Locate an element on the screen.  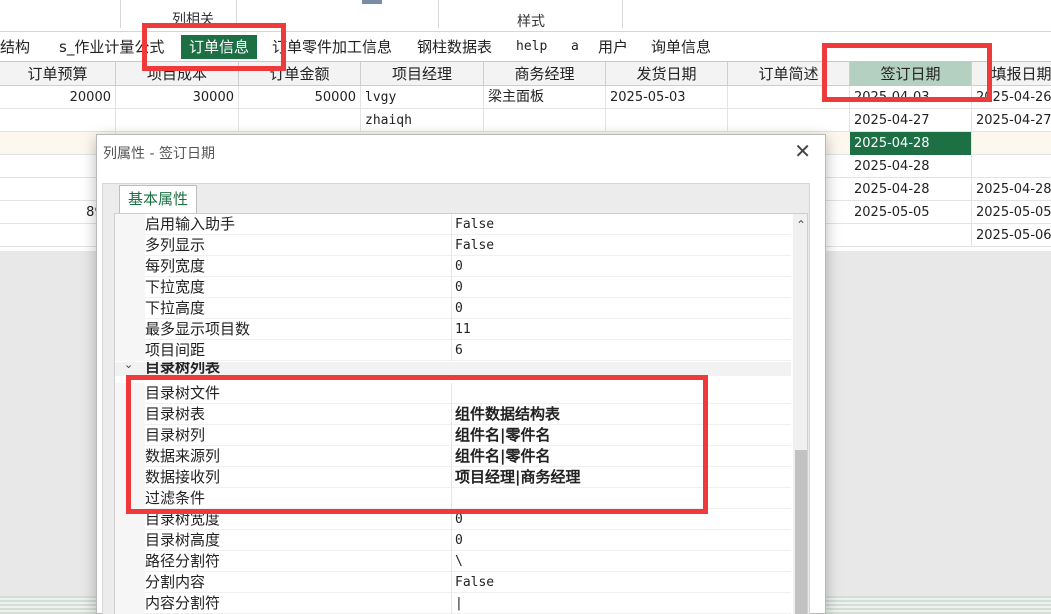
grid-cell-selected: 2025-04-28 is located at coordinates (911, 143).